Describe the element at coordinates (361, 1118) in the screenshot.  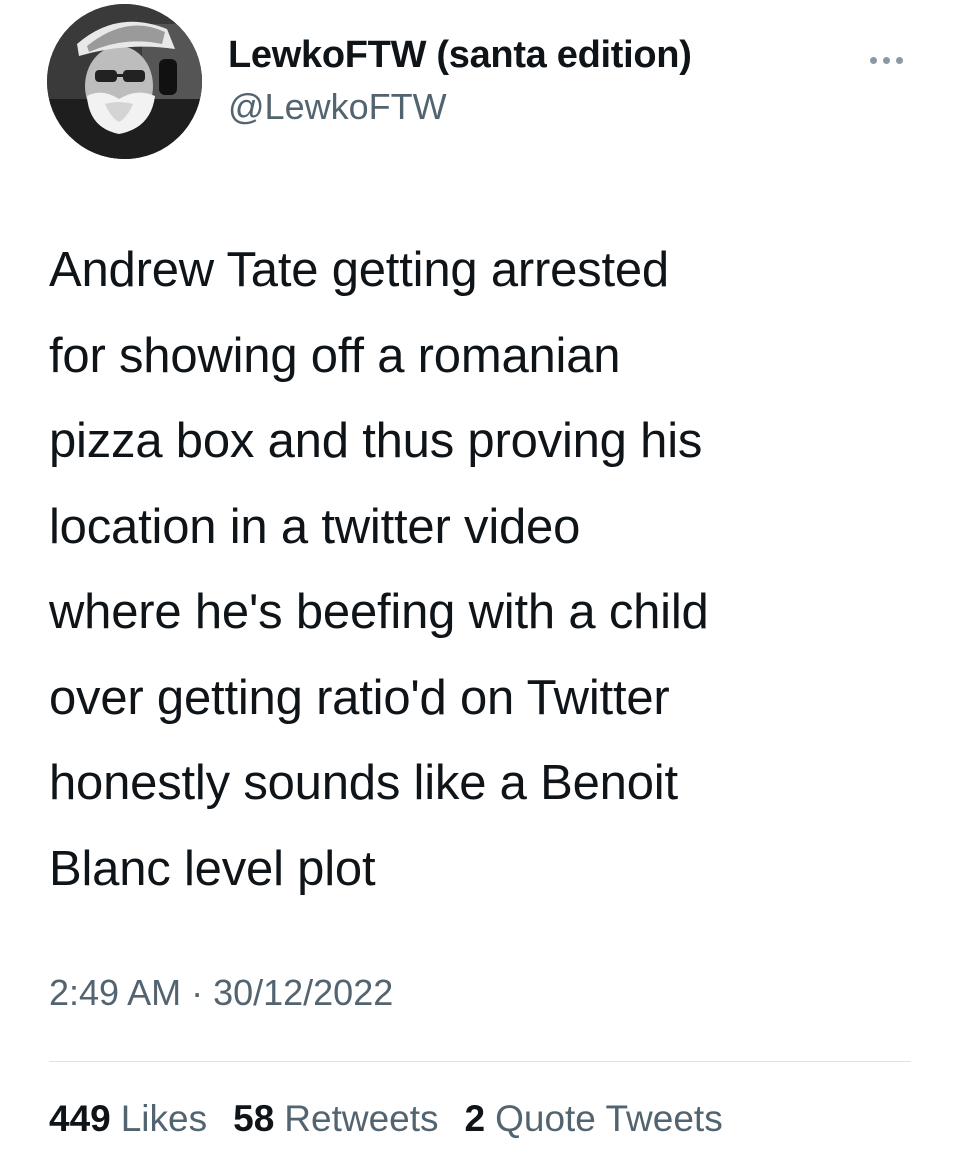
I see `retweets-label: Retweets` at that location.